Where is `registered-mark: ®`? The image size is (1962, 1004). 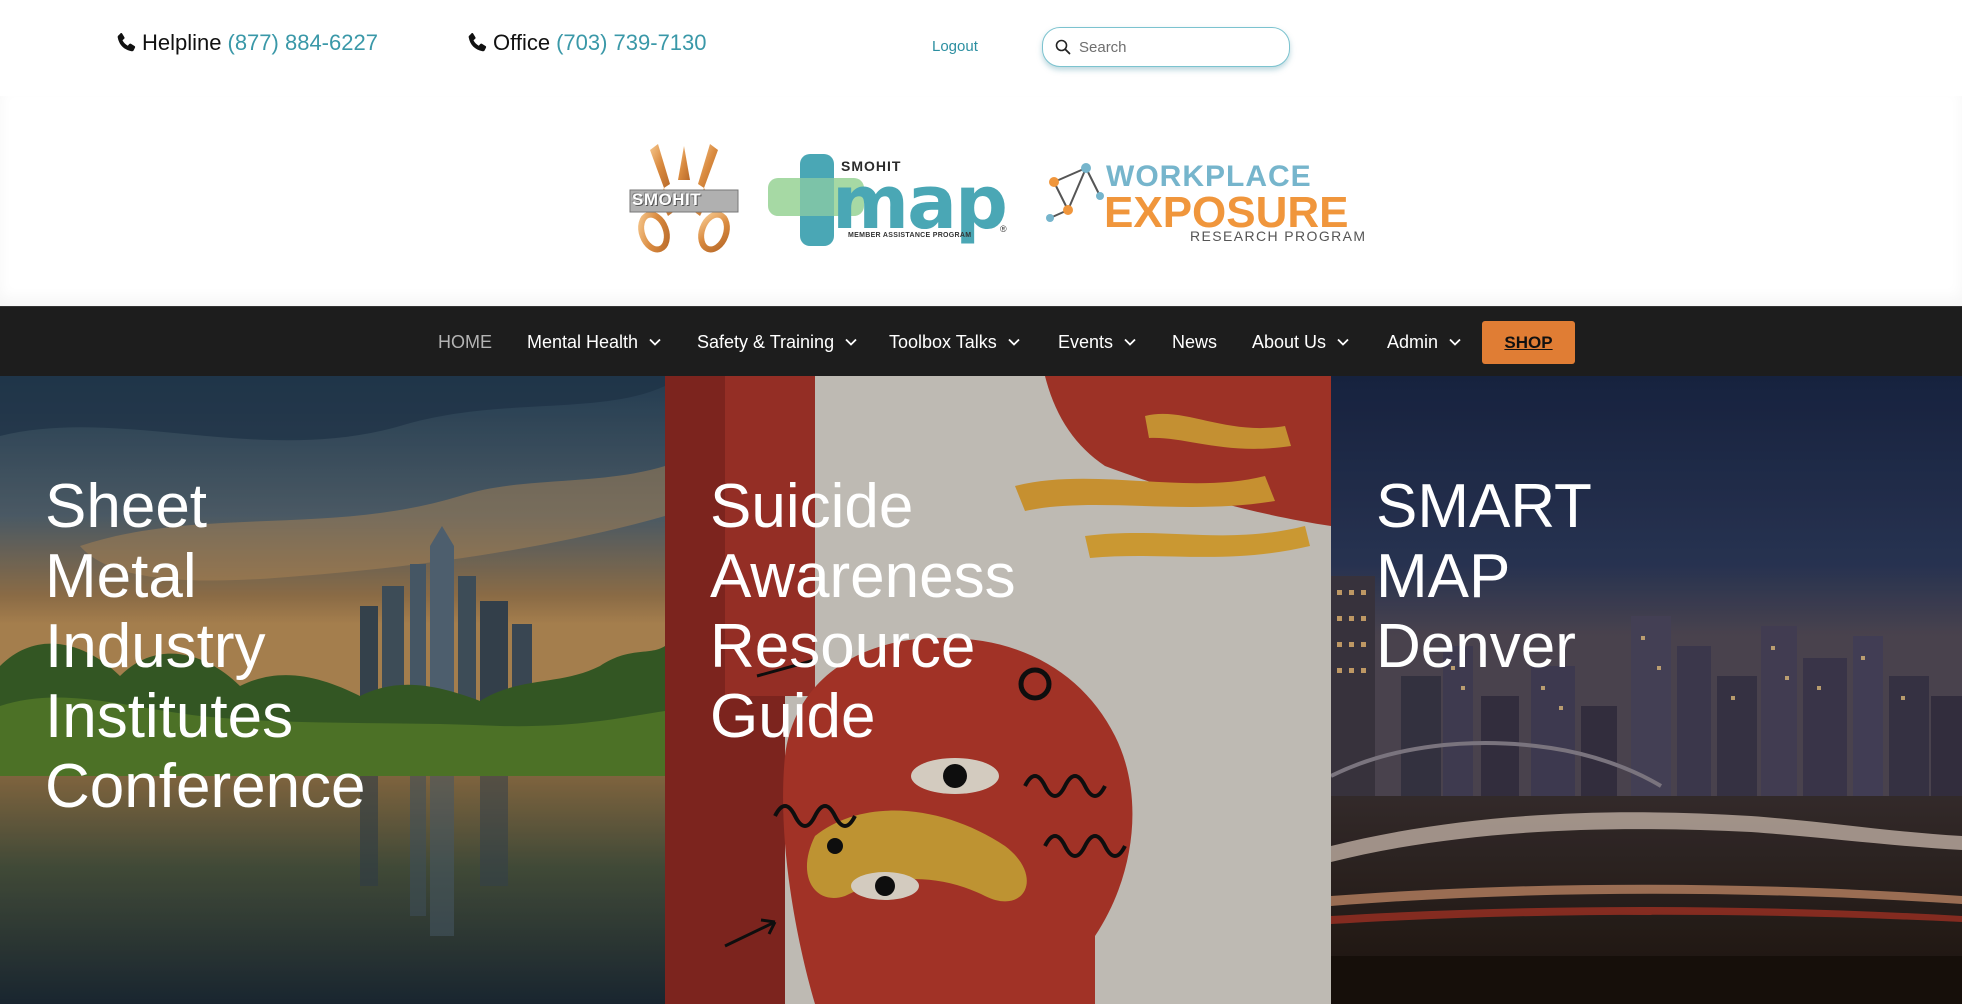
registered-mark: ® is located at coordinates (1003, 229).